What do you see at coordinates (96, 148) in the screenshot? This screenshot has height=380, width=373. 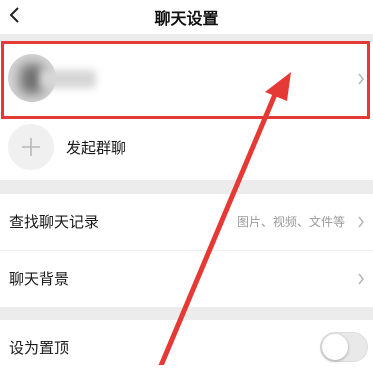 I see `start-group-chat-label: 发起群聊` at bounding box center [96, 148].